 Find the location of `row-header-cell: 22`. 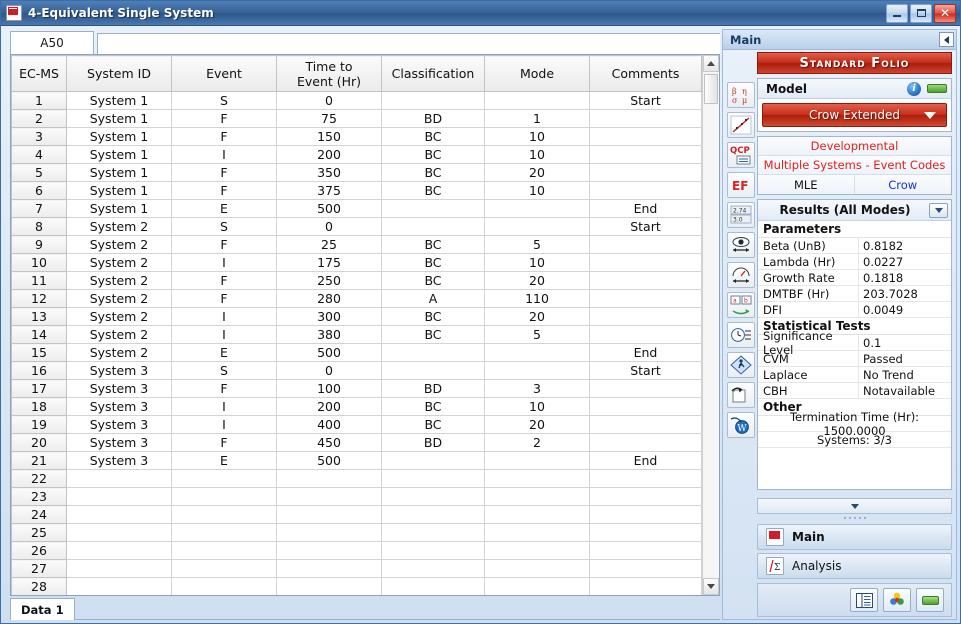

row-header-cell: 22 is located at coordinates (39, 478).